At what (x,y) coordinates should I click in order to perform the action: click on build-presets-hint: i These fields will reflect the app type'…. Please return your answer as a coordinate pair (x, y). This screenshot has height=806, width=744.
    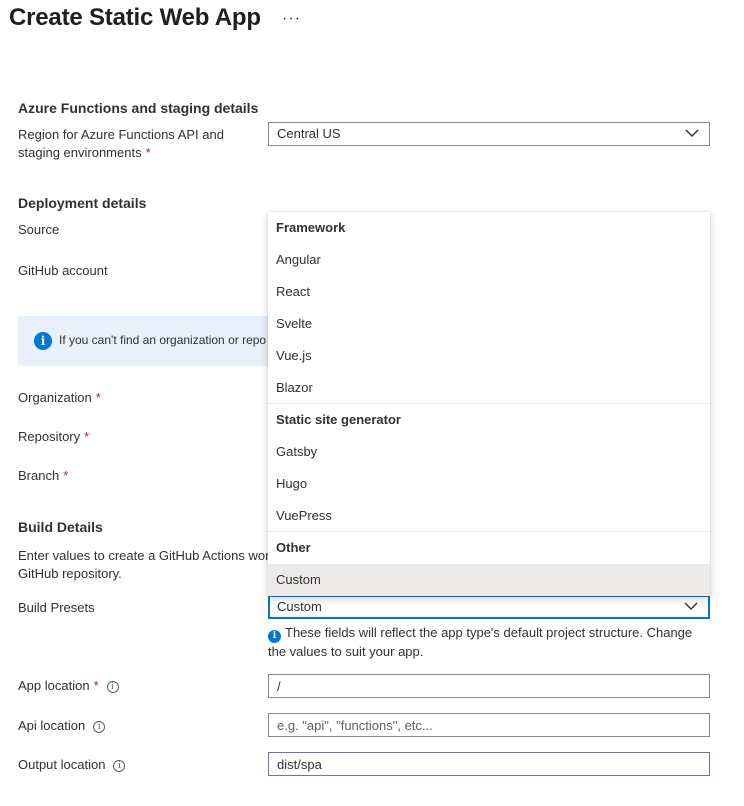
    Looking at the image, I should click on (488, 642).